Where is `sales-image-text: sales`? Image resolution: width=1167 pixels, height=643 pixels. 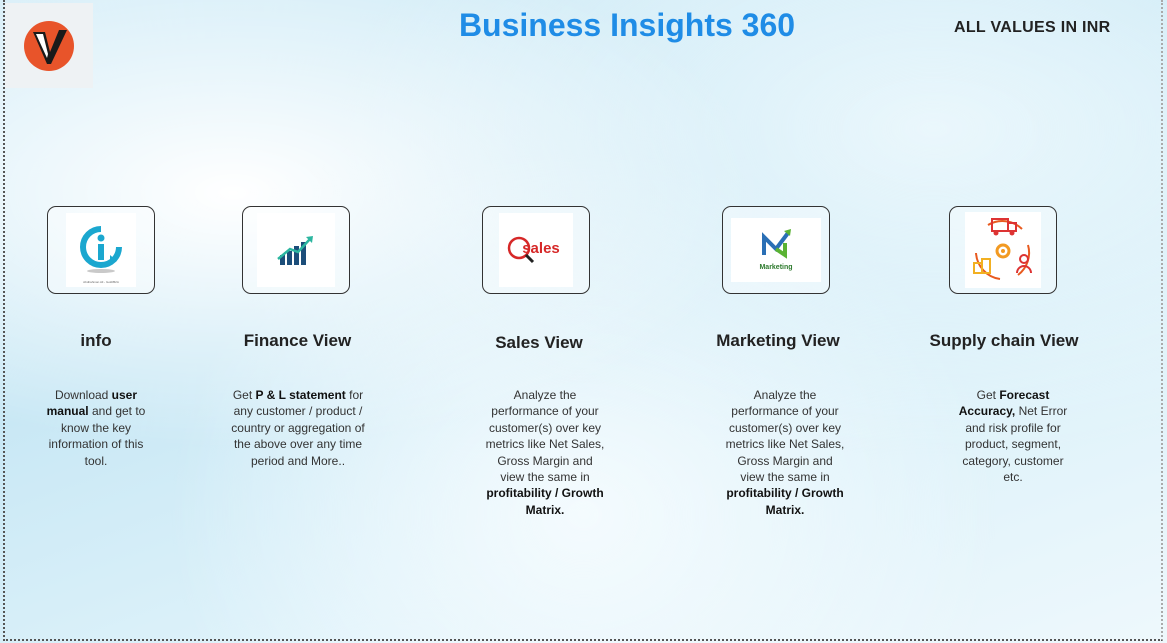 sales-image-text: sales is located at coordinates (541, 248).